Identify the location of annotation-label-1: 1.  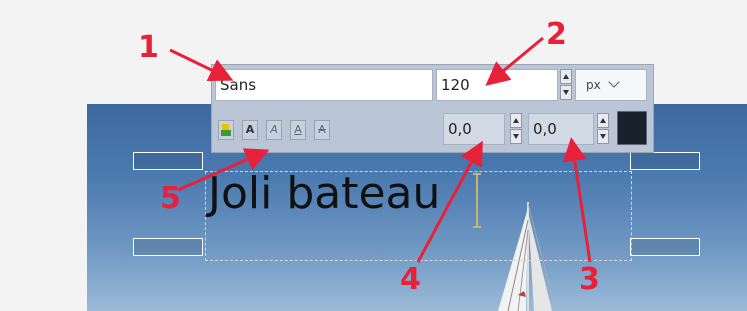
(148, 47).